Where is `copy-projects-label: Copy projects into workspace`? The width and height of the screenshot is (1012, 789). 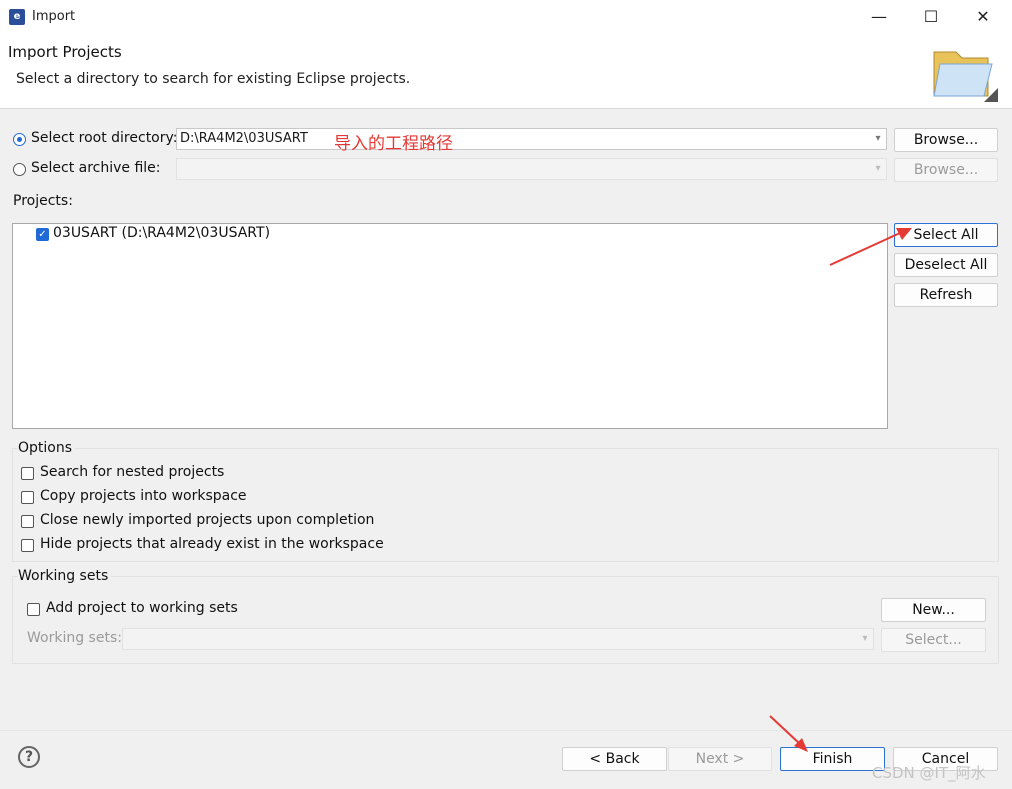
copy-projects-label: Copy projects into workspace is located at coordinates (143, 496).